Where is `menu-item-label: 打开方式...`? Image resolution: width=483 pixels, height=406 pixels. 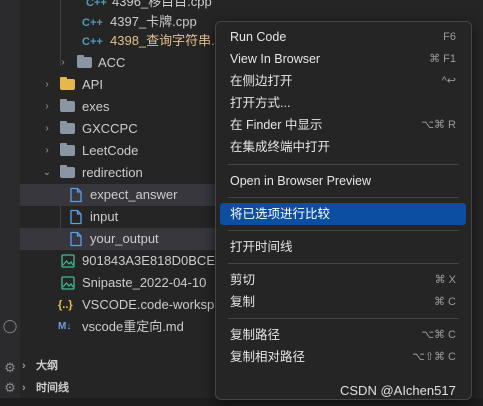
menu-item-label: 打开方式... is located at coordinates (260, 103).